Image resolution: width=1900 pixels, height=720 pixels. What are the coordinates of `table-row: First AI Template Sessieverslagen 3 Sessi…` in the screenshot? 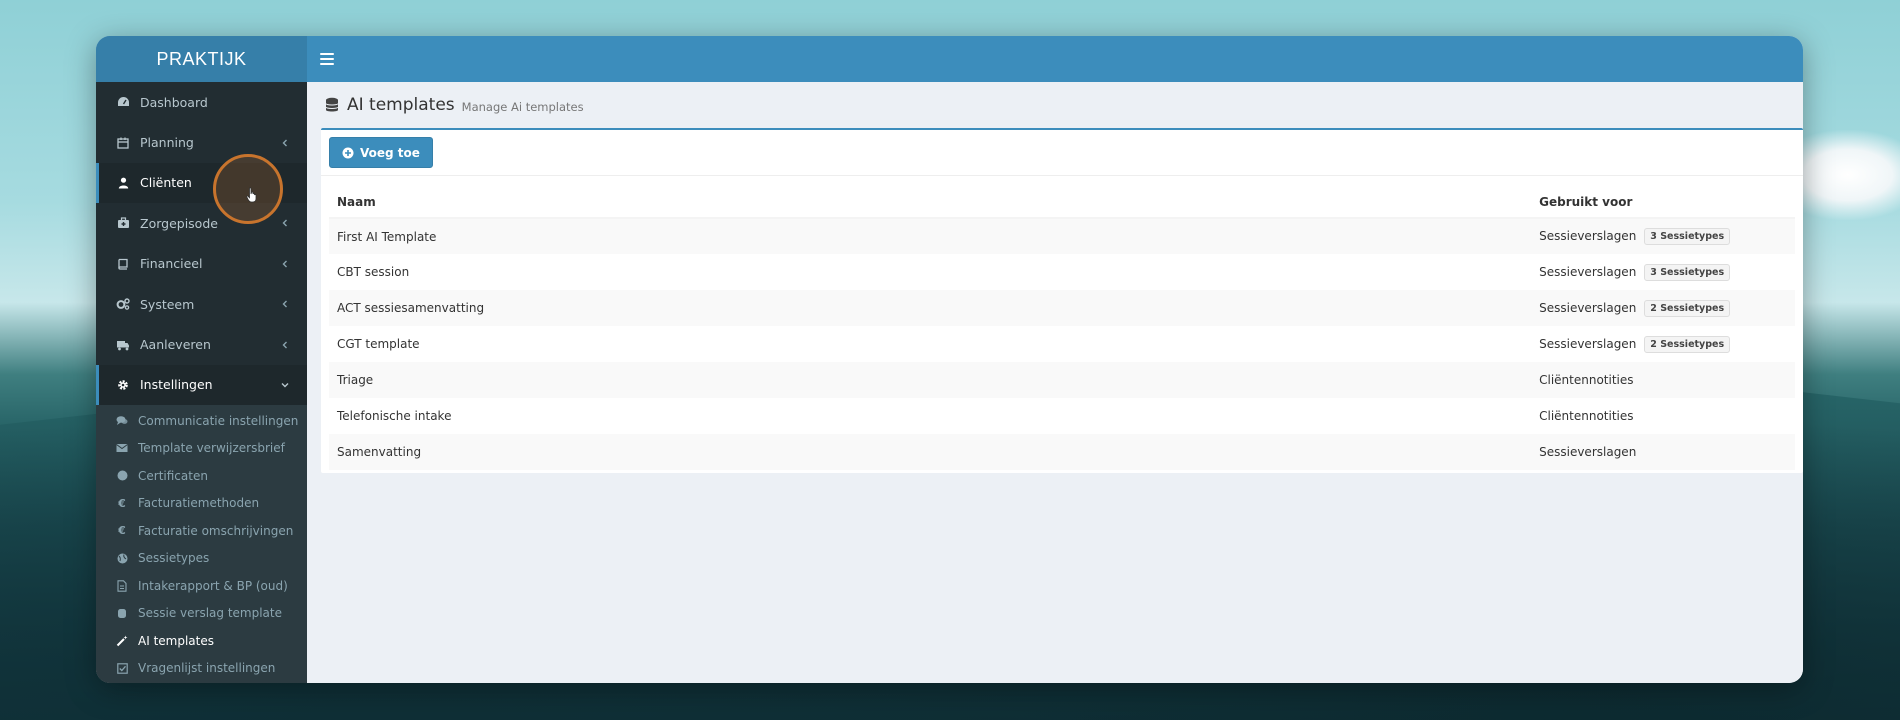 It's located at (1062, 236).